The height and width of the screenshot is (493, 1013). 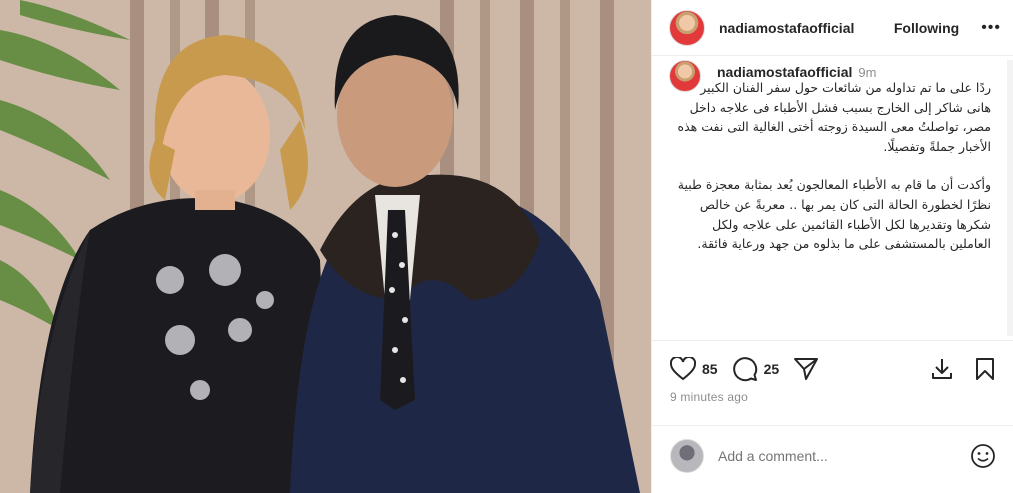 What do you see at coordinates (687, 455) in the screenshot?
I see `current-user-avatar` at bounding box center [687, 455].